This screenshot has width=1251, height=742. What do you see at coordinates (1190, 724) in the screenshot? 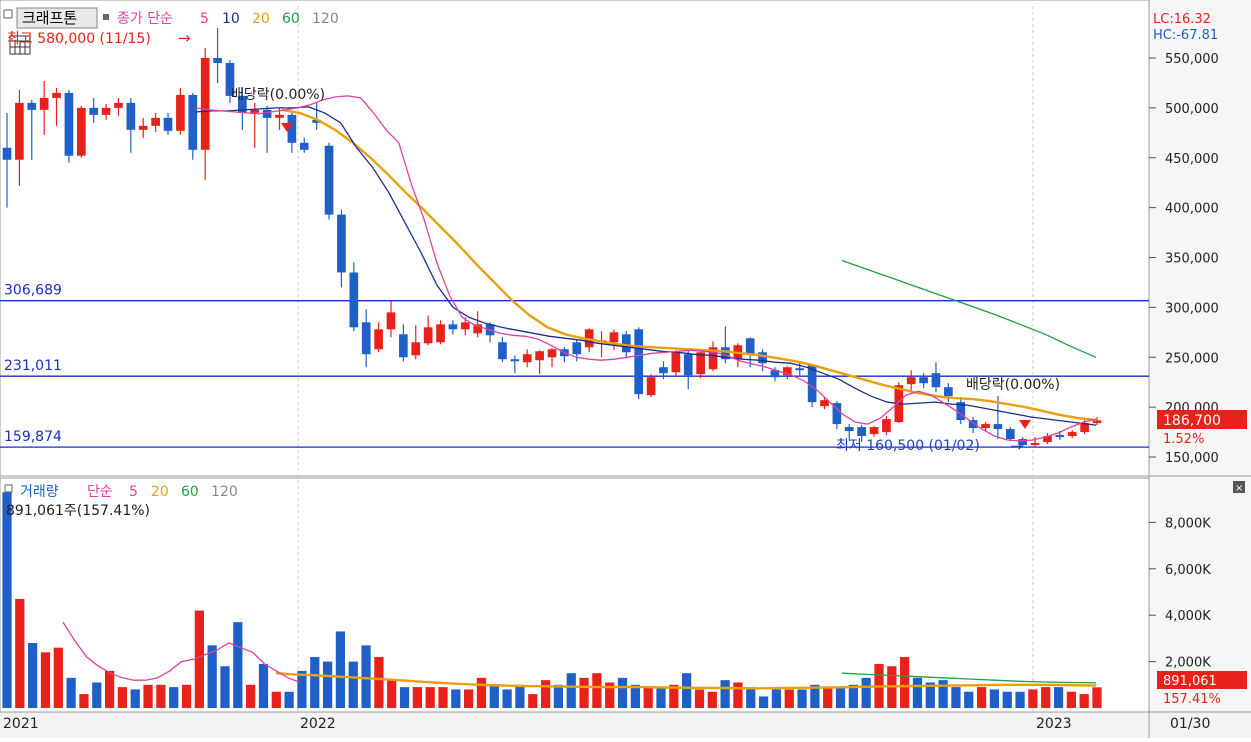
I see `time-label-current: 01/30` at bounding box center [1190, 724].